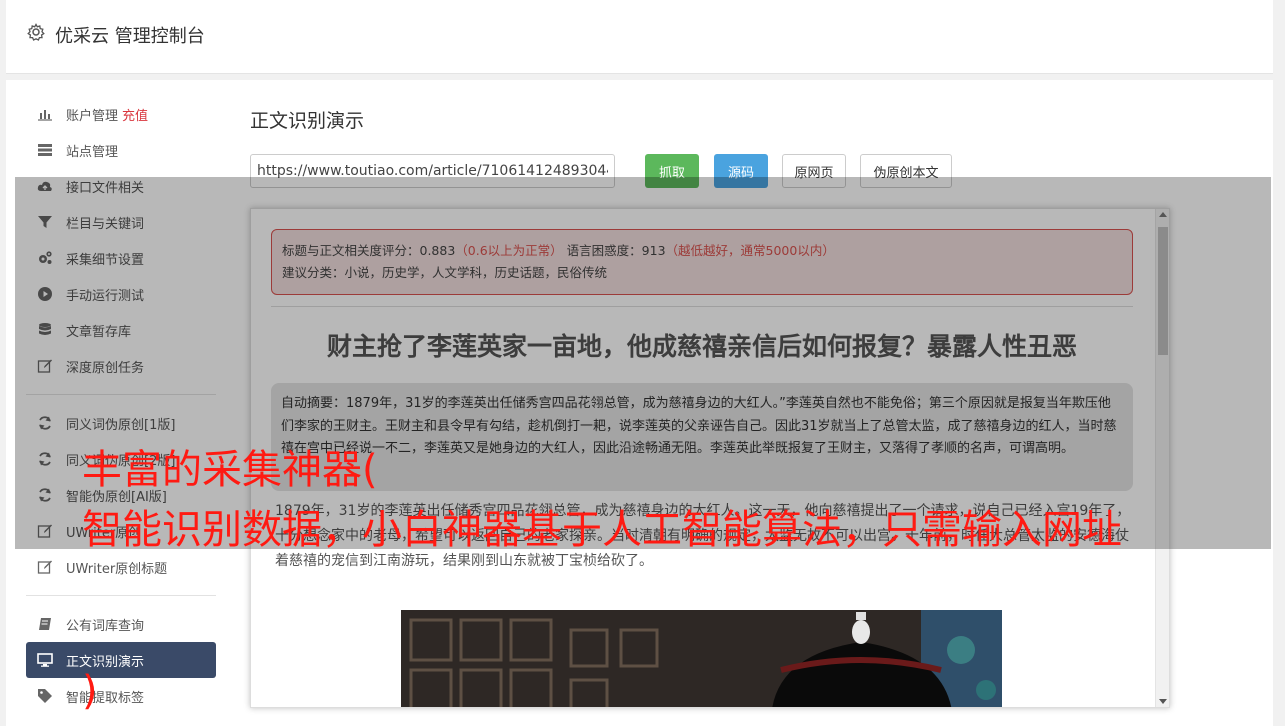 The image size is (1285, 726). I want to click on sidebar-item-label: 账户管理, so click(92, 116).